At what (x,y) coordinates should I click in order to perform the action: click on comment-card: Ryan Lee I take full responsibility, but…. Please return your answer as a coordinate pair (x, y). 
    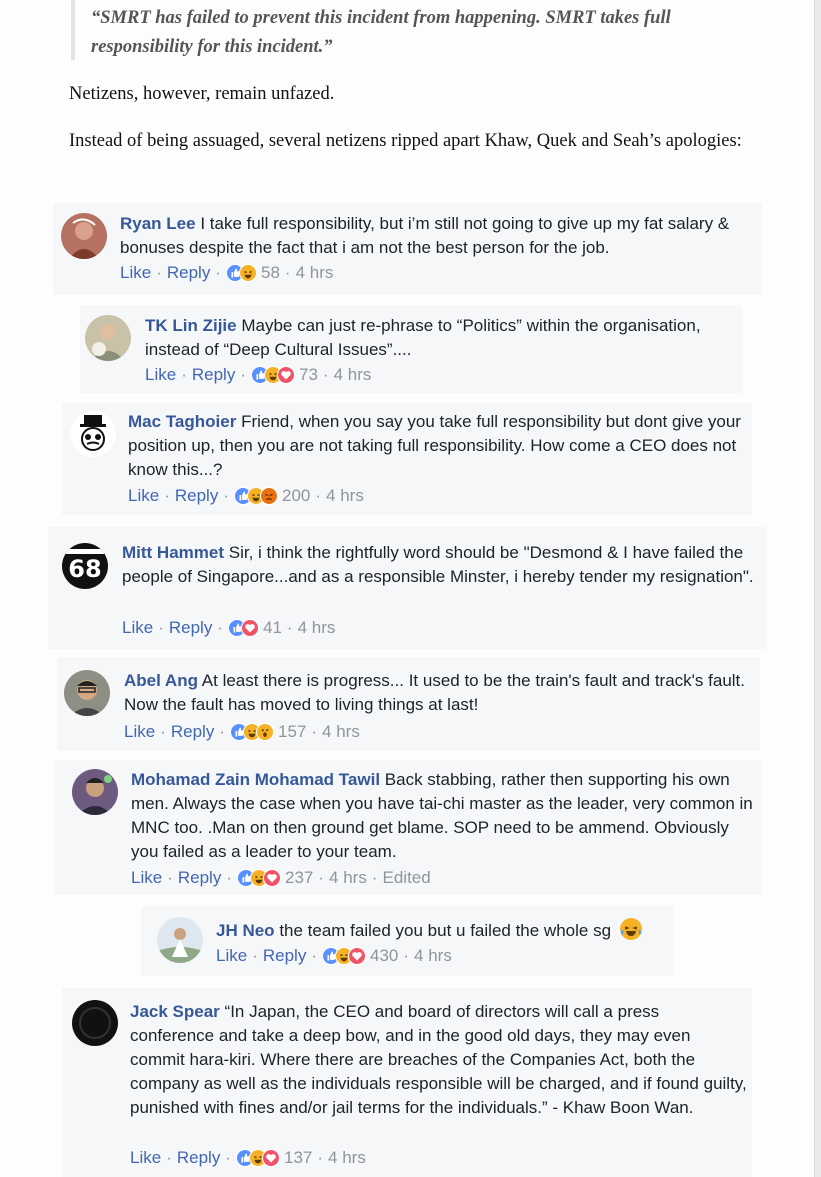
    Looking at the image, I should click on (407, 249).